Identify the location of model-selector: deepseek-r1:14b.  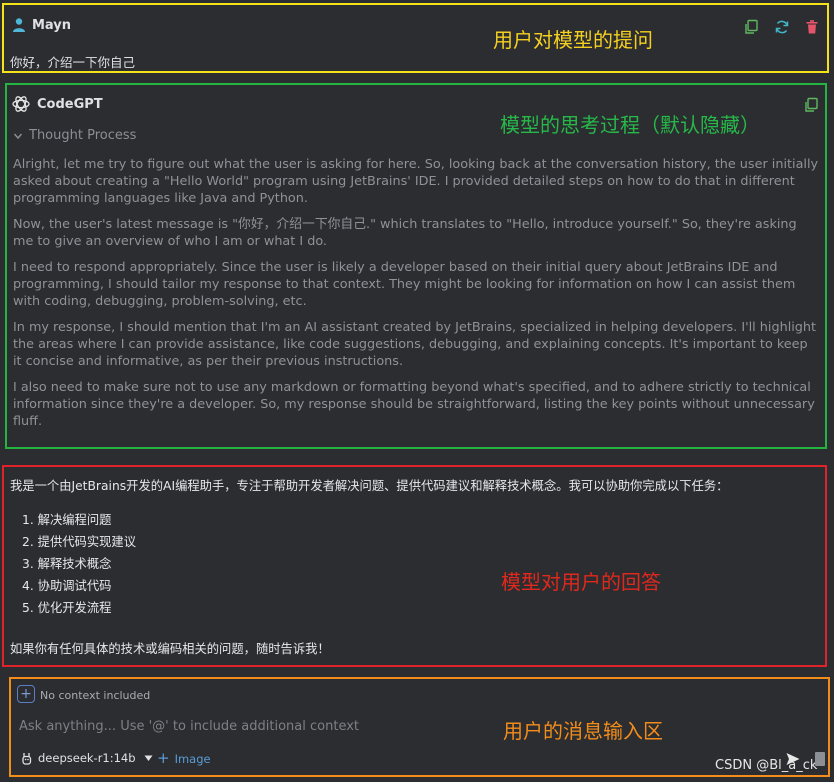
(87, 758).